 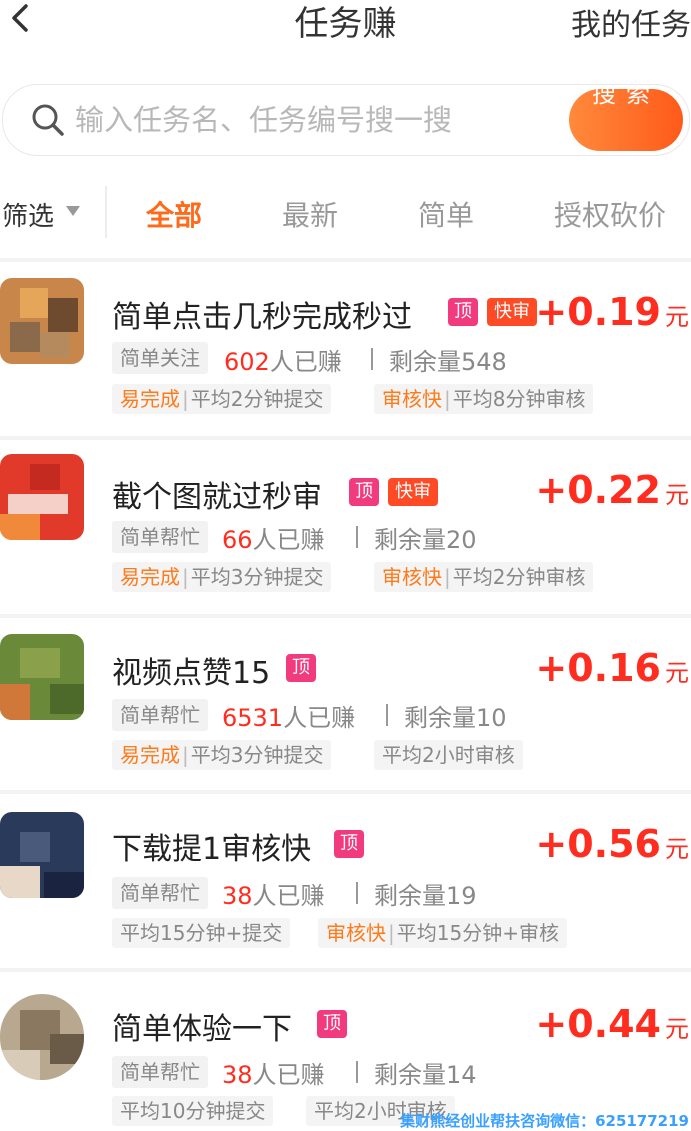 What do you see at coordinates (455, 718) in the screenshot?
I see `remaining-count: 剩余量10` at bounding box center [455, 718].